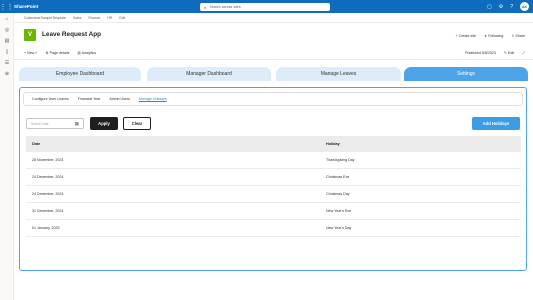 The height and width of the screenshot is (300, 533). What do you see at coordinates (465, 36) in the screenshot?
I see `create-site-button: + Create site` at bounding box center [465, 36].